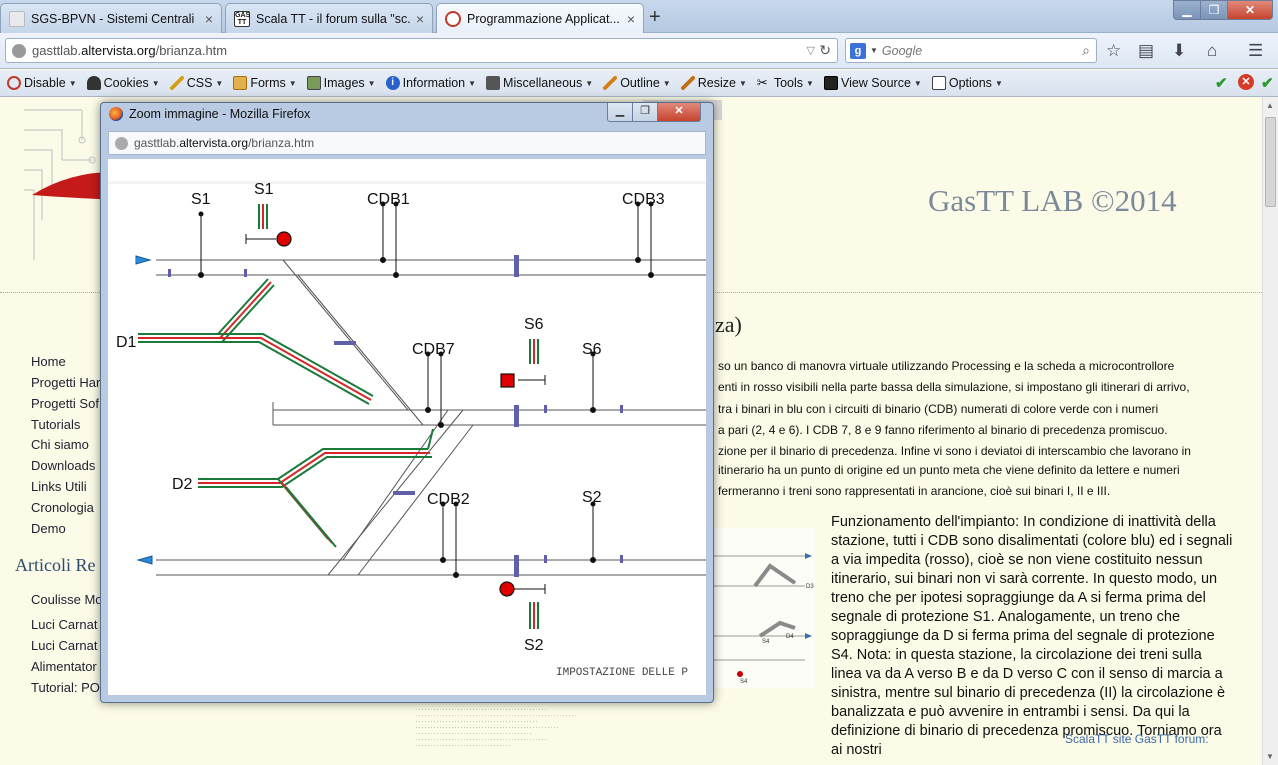  I want to click on menu-item-links-utili: Links Utili, so click(59, 486).